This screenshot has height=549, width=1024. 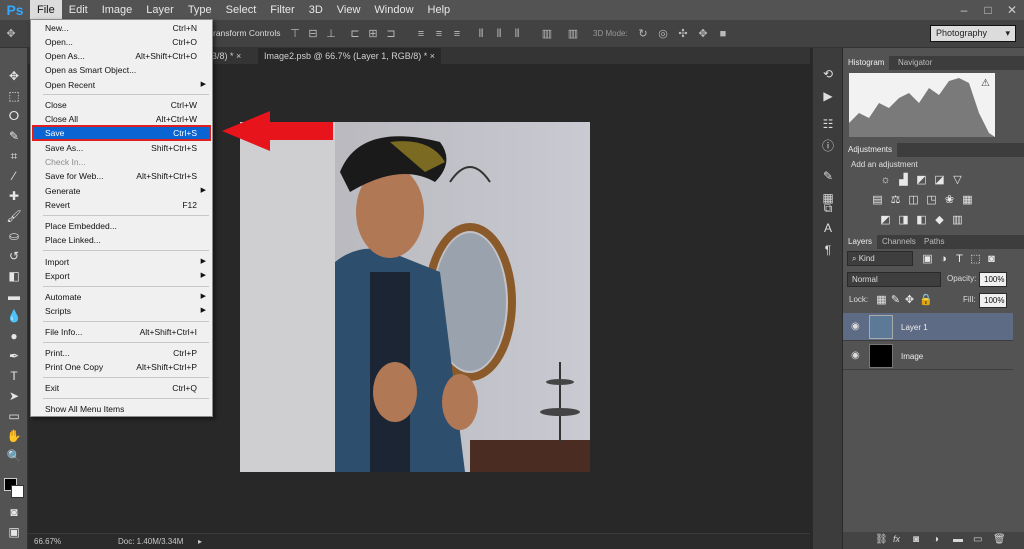 What do you see at coordinates (121, 176) in the screenshot?
I see `menu-save-for-web: Save for Web... Alt+Shift+Ctrl+S` at bounding box center [121, 176].